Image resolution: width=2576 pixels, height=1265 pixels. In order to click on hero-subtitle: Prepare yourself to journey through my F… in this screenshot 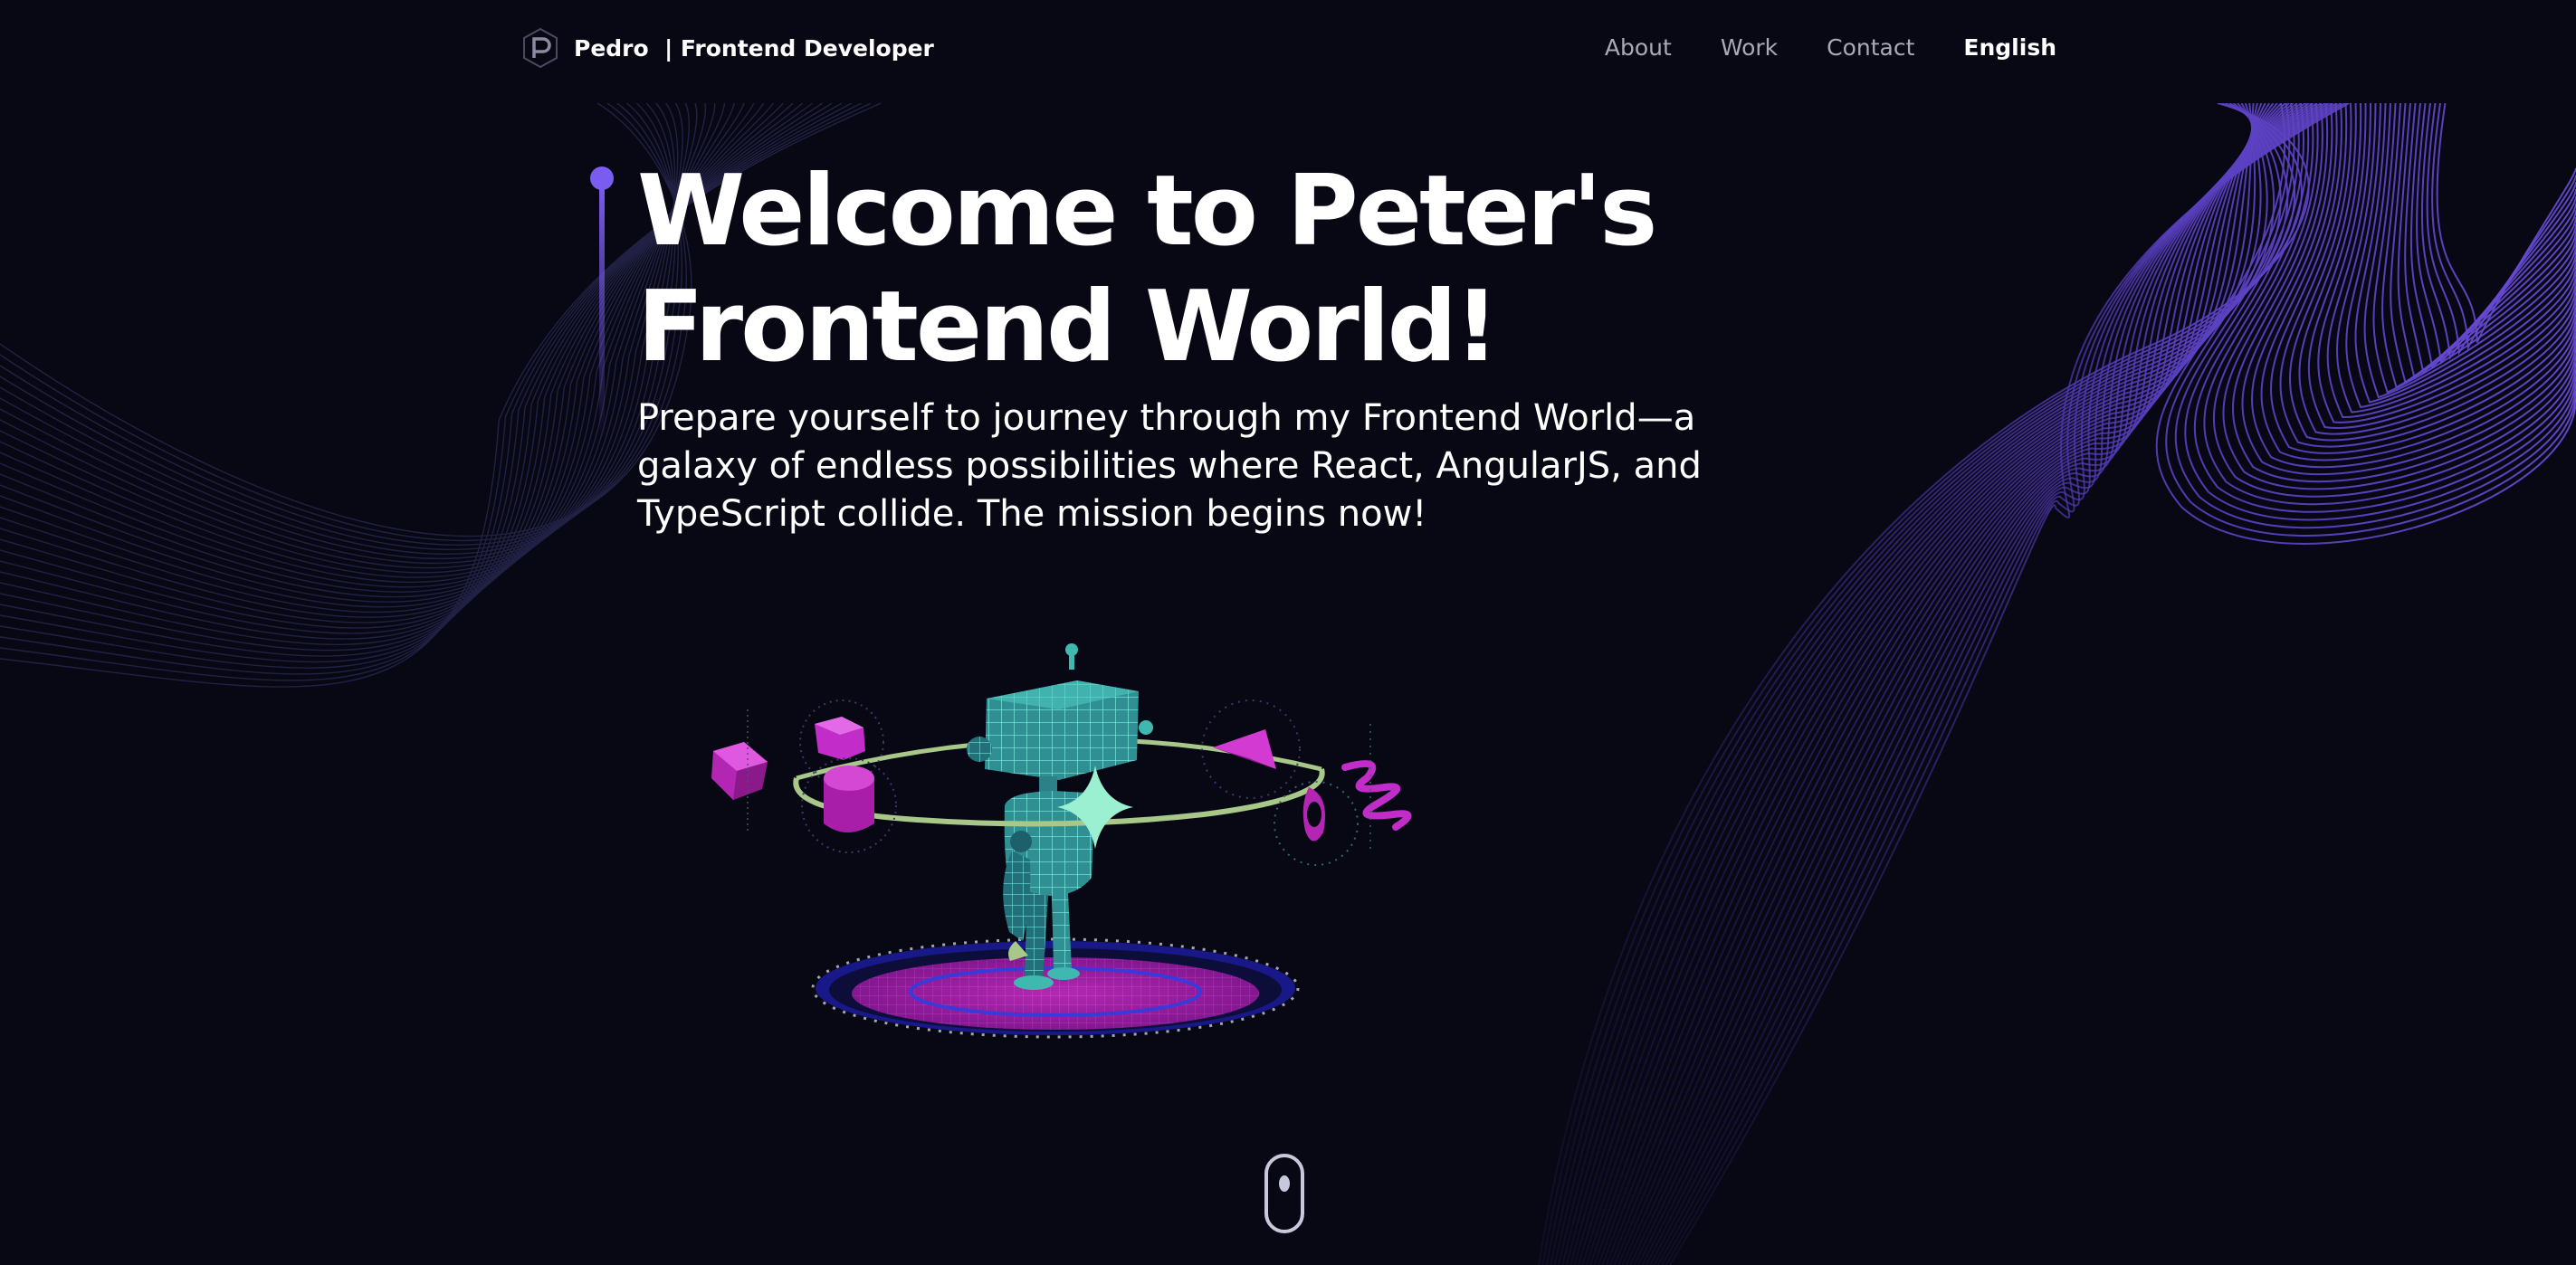, I will do `click(1199, 467)`.